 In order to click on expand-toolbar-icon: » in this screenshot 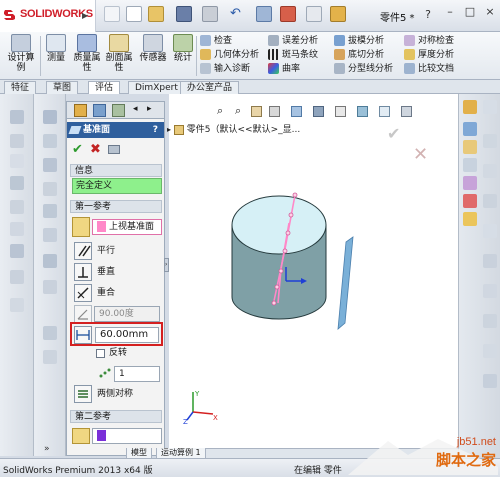, I will do `click(47, 449)`.